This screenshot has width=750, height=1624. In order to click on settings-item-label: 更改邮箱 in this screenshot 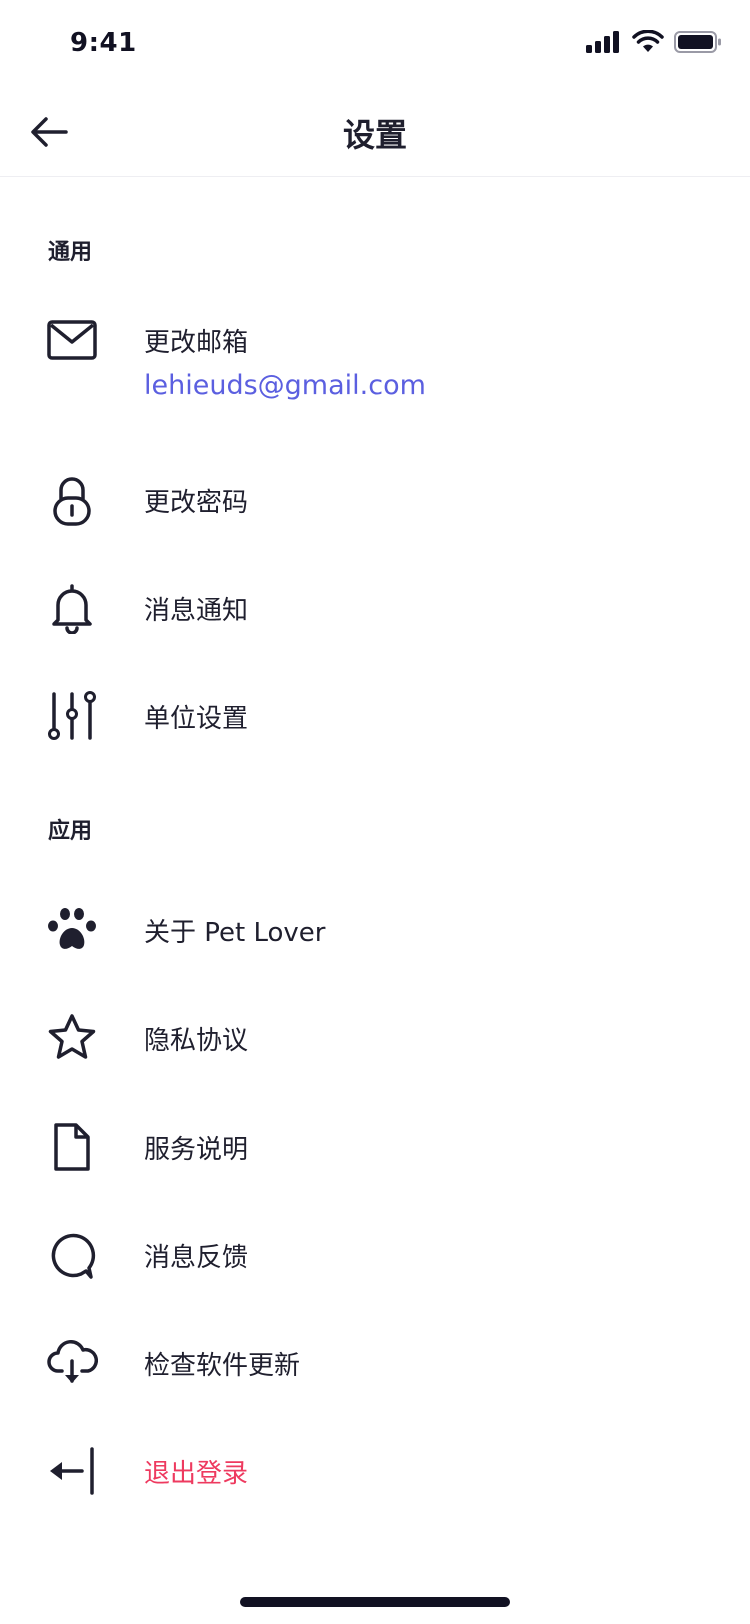, I will do `click(196, 343)`.